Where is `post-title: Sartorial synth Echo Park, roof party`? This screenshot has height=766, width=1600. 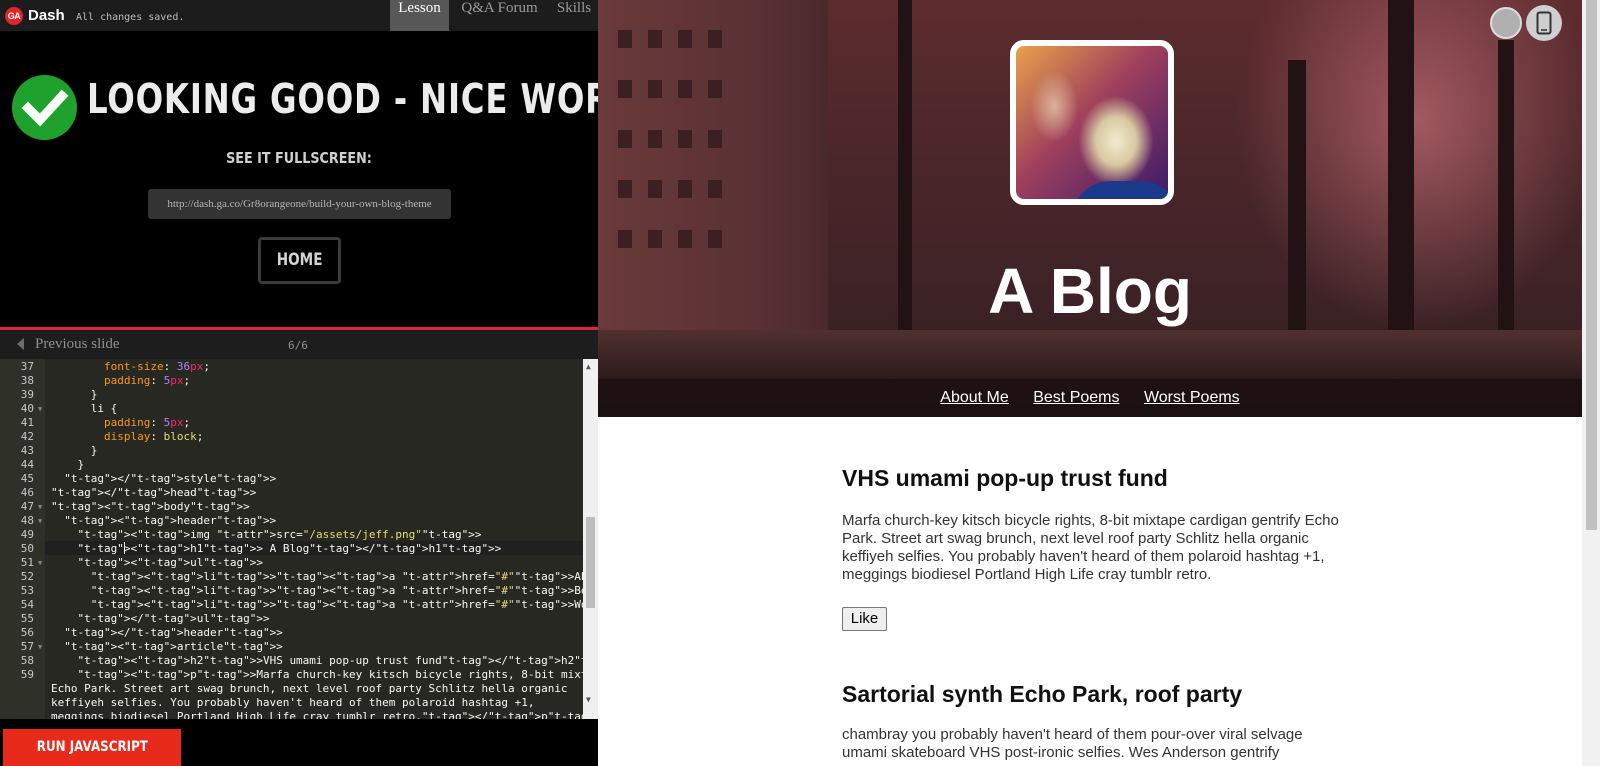 post-title: Sartorial synth Echo Park, roof party is located at coordinates (1042, 694).